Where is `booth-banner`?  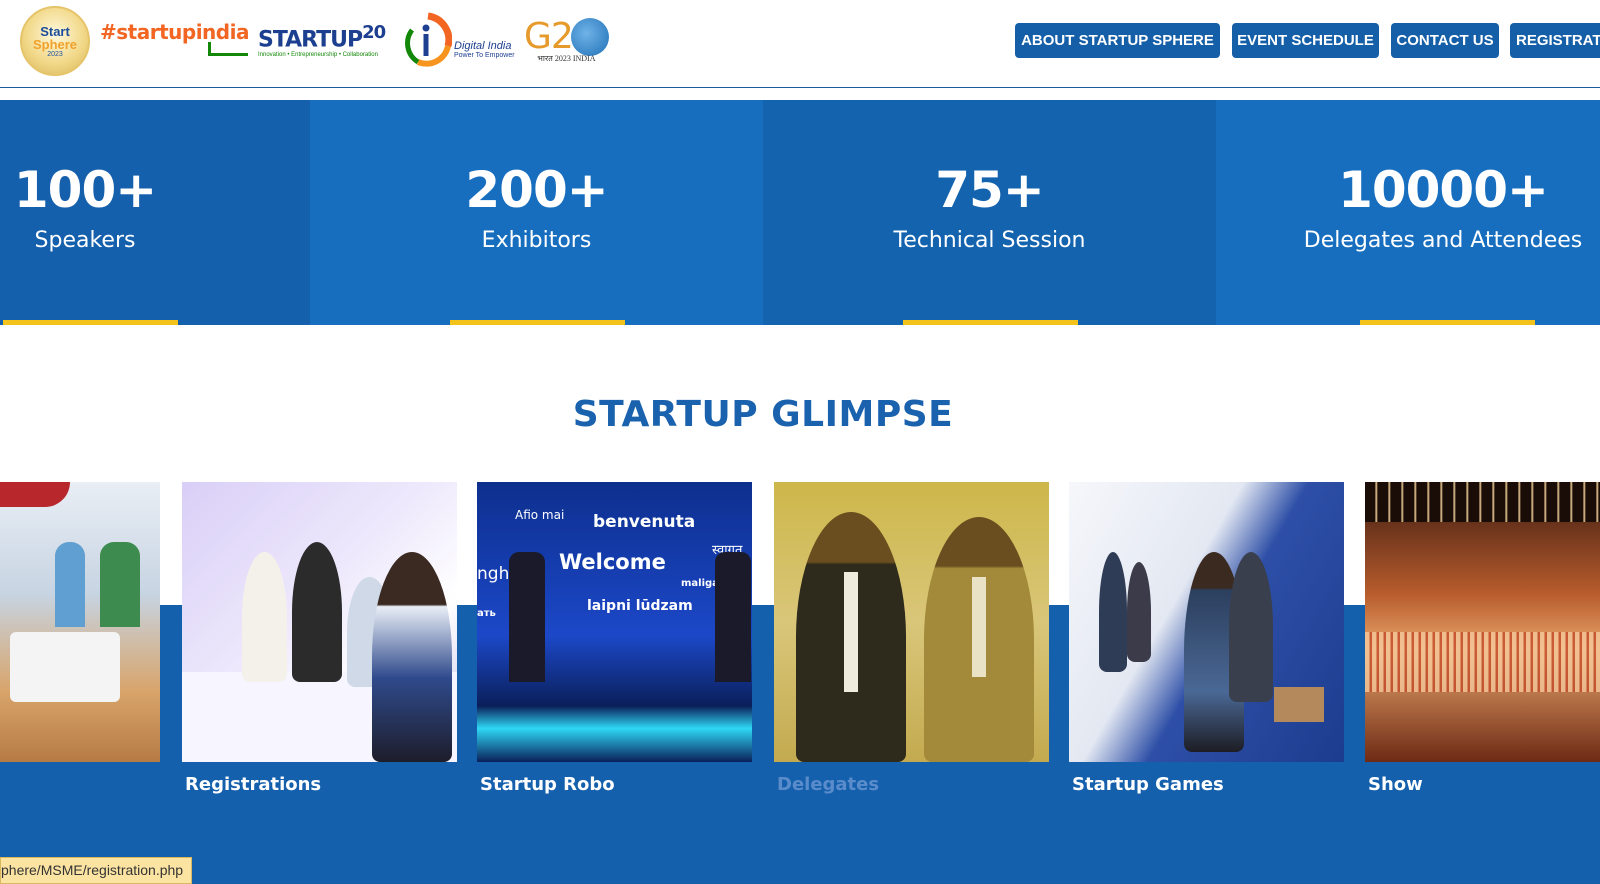 booth-banner is located at coordinates (35, 494).